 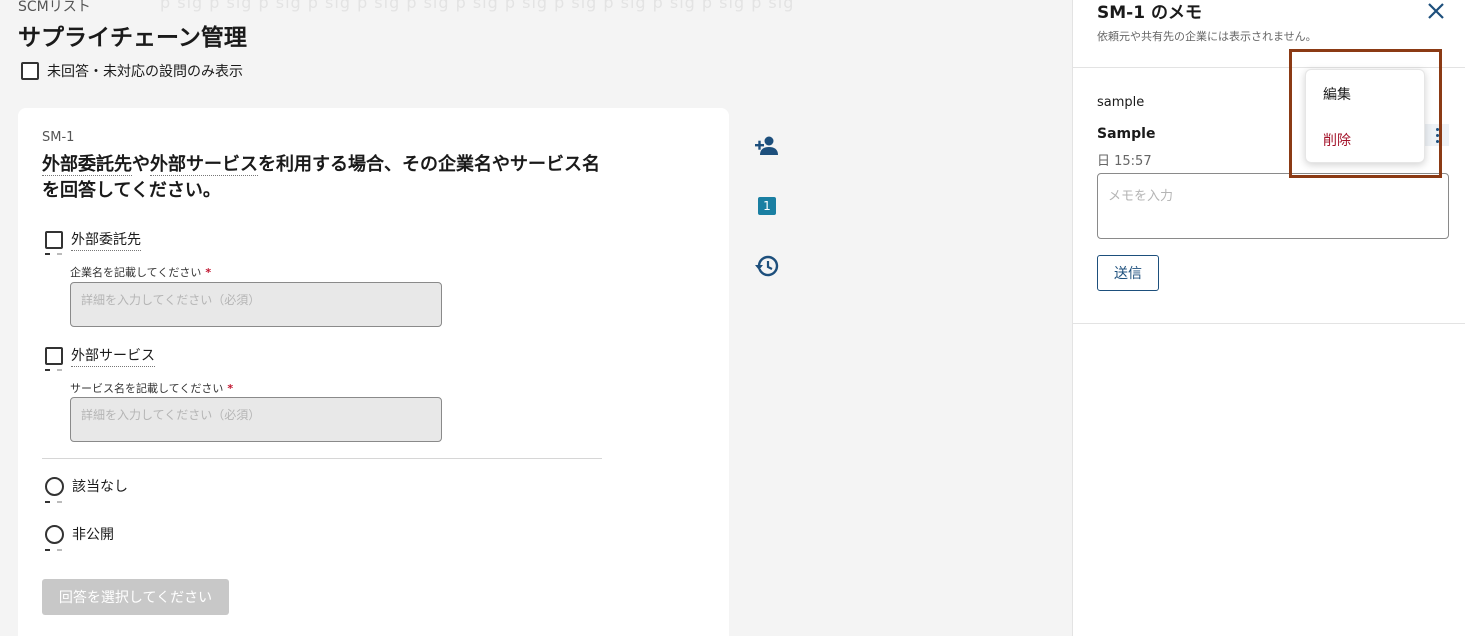 I want to click on option-private-radio, so click(x=54, y=534).